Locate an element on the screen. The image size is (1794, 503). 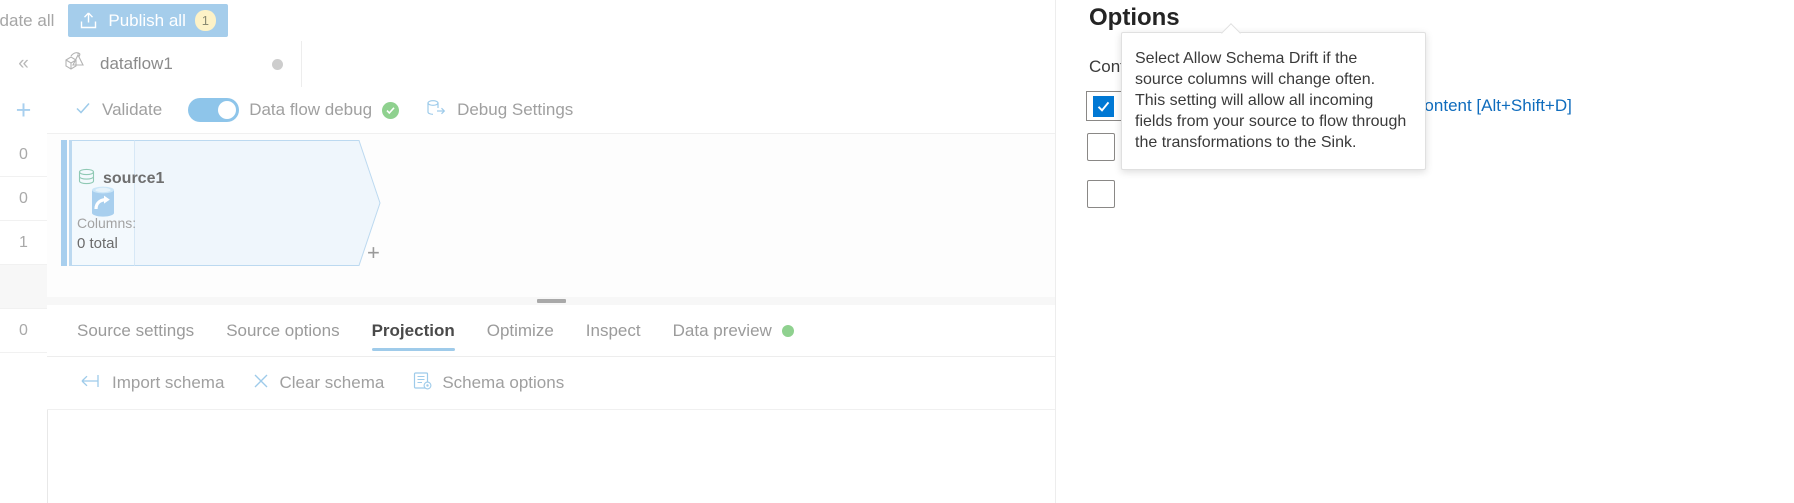
schema-options-label: Schema options is located at coordinates (503, 382).